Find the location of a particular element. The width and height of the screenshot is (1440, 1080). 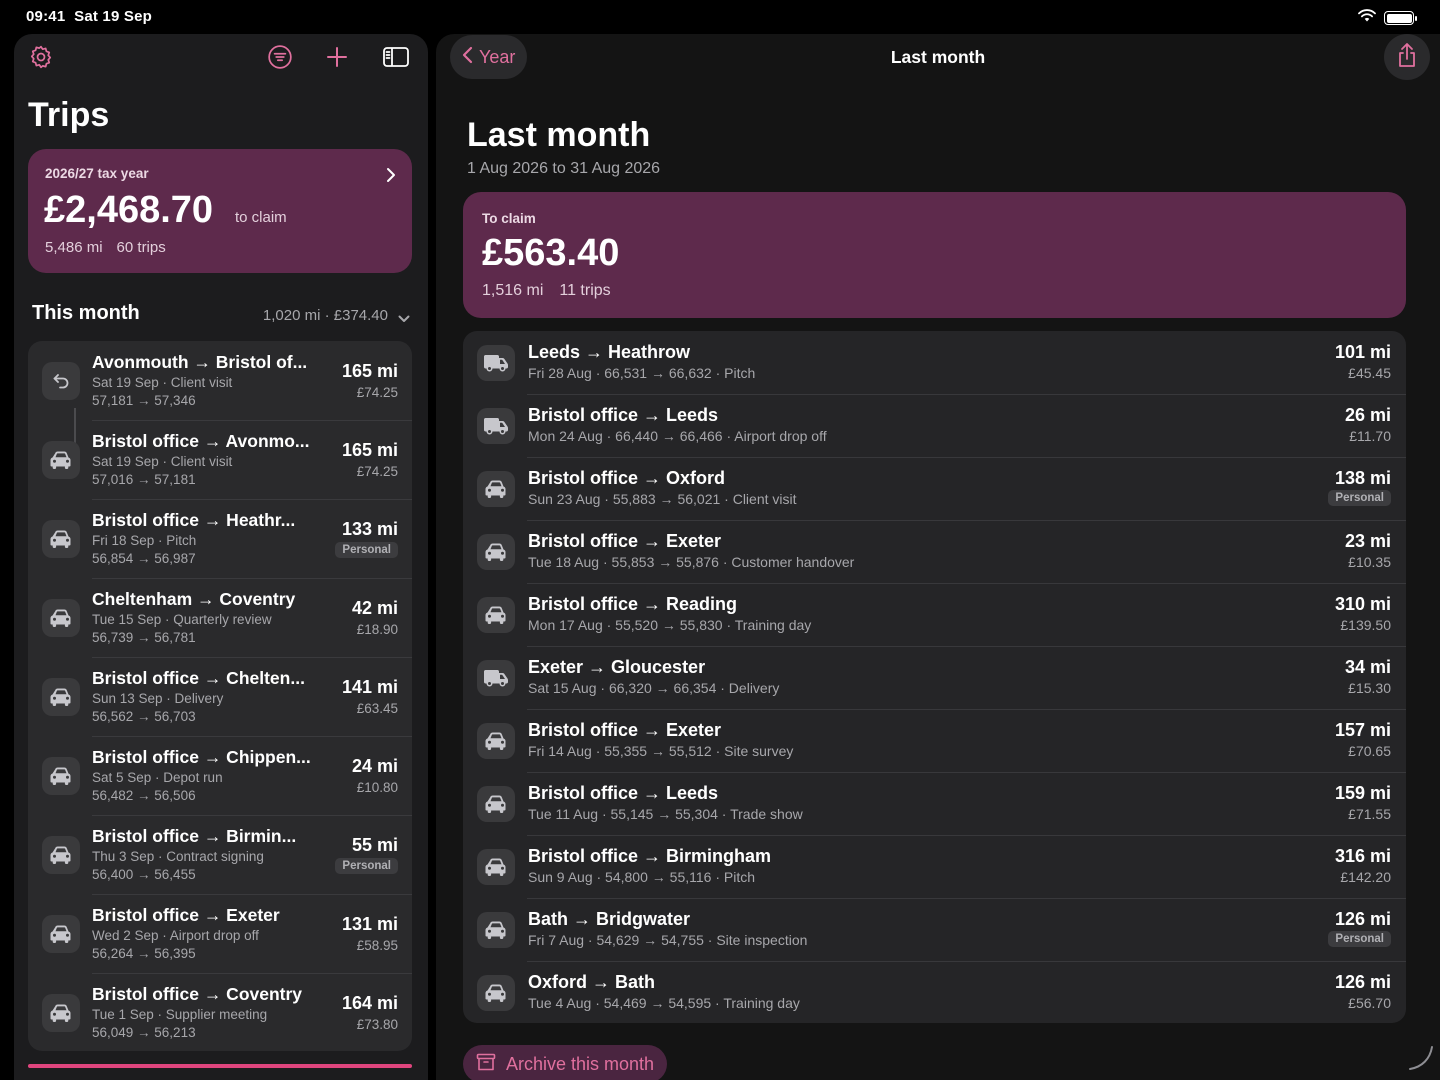

archive-icon is located at coordinates (486, 1064).